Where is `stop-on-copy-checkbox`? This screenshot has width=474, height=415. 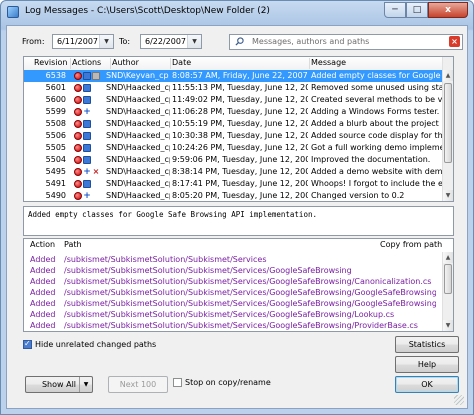
stop-on-copy-checkbox is located at coordinates (177, 382).